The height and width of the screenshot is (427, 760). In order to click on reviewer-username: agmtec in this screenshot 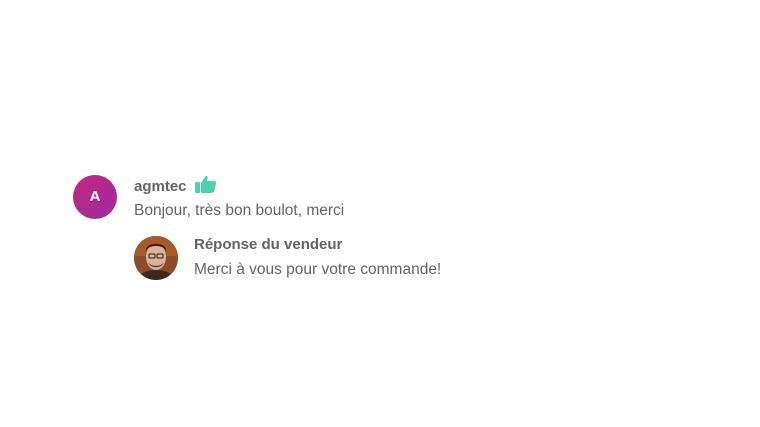, I will do `click(160, 186)`.